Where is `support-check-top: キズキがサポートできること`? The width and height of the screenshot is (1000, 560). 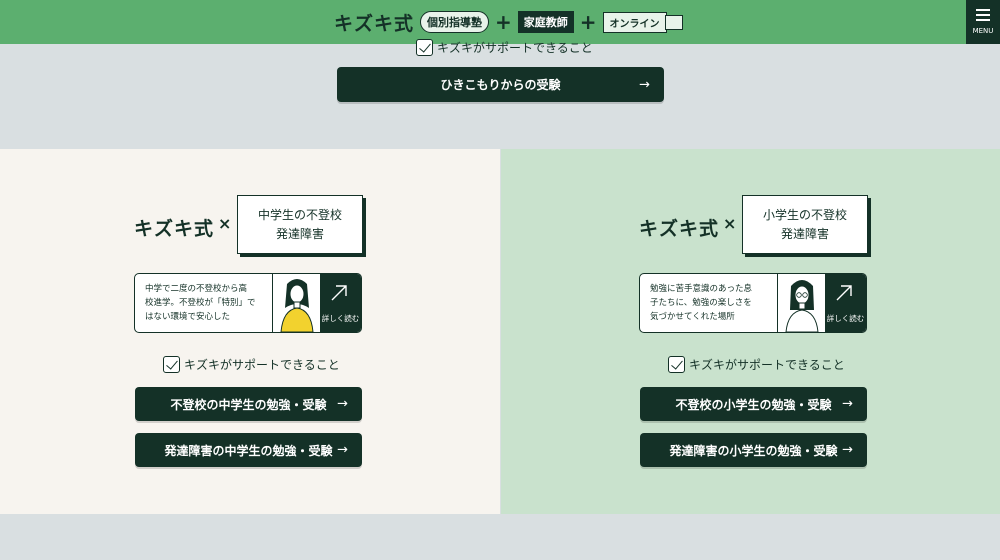
support-check-top: キズキがサポートできること is located at coordinates (504, 47).